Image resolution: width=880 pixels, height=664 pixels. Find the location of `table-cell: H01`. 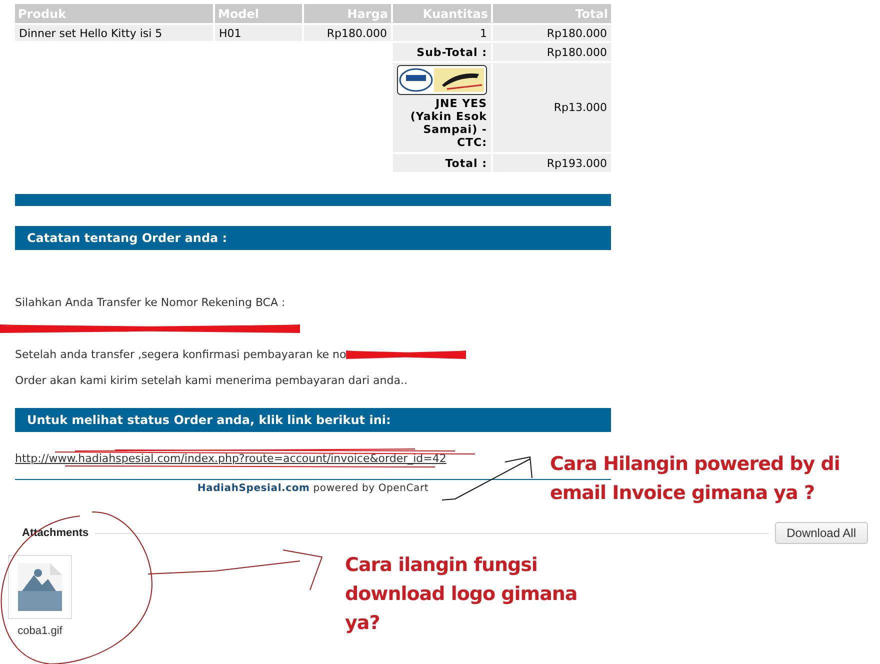

table-cell: H01 is located at coordinates (258, 33).